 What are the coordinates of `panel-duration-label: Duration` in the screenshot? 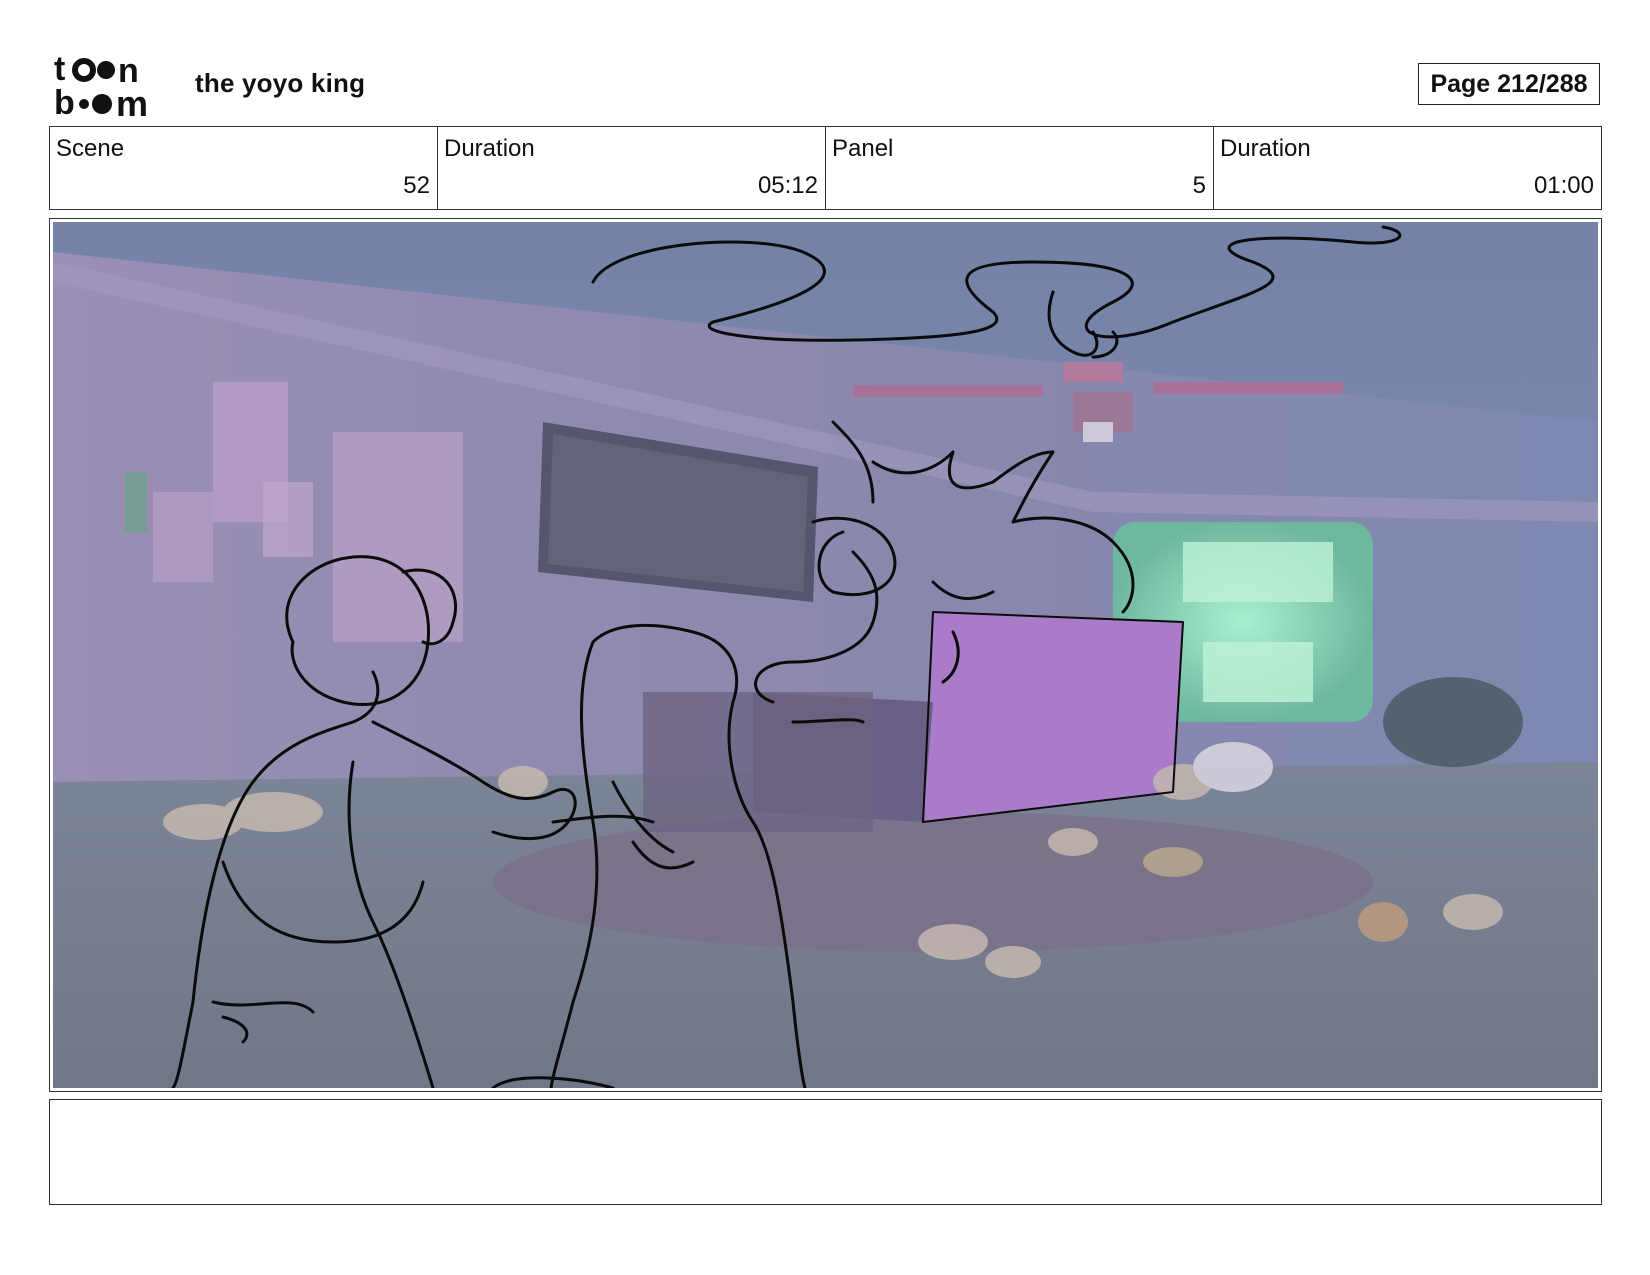 It's located at (1265, 148).